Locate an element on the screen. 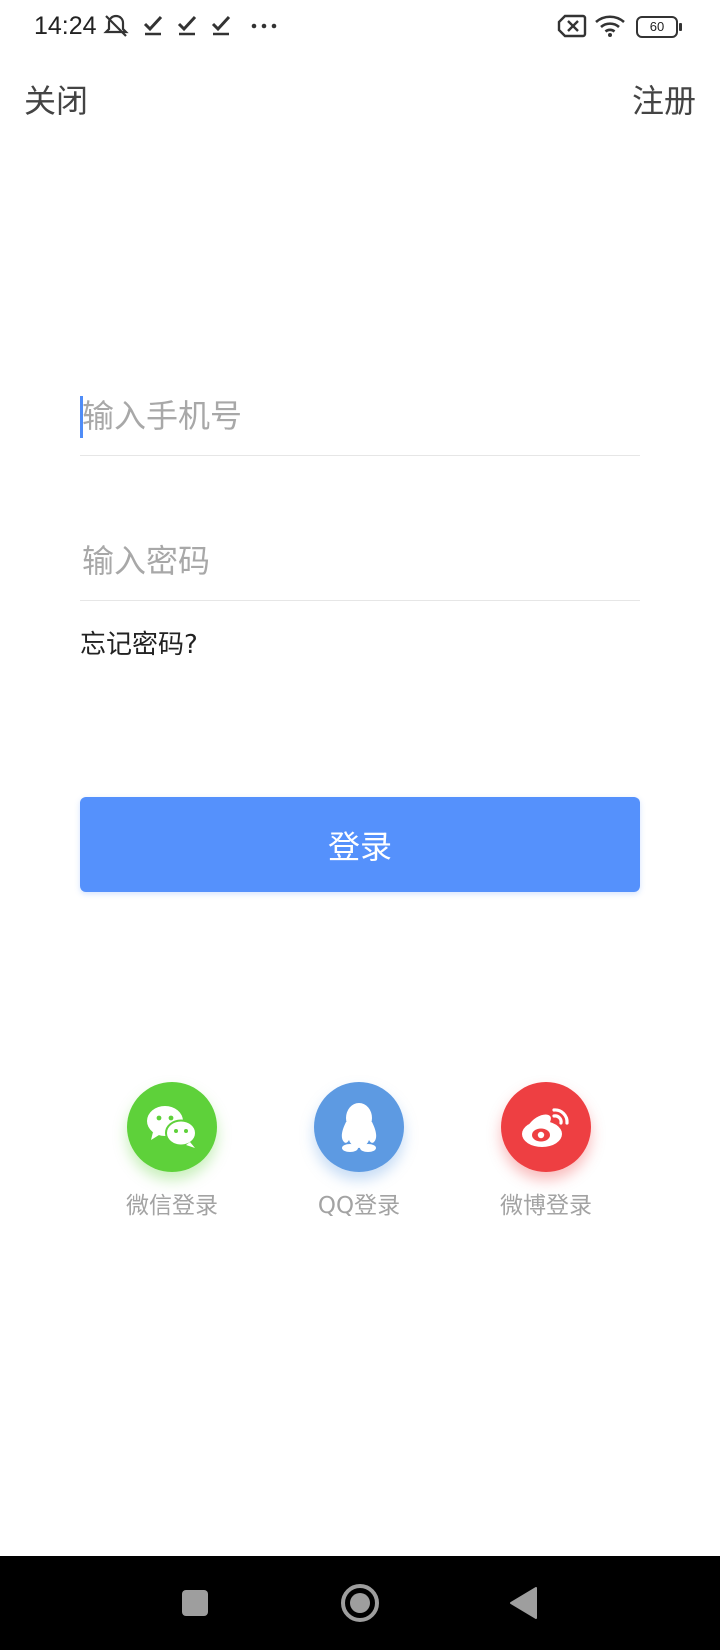 This screenshot has height=1650, width=720. password-field is located at coordinates (360, 561).